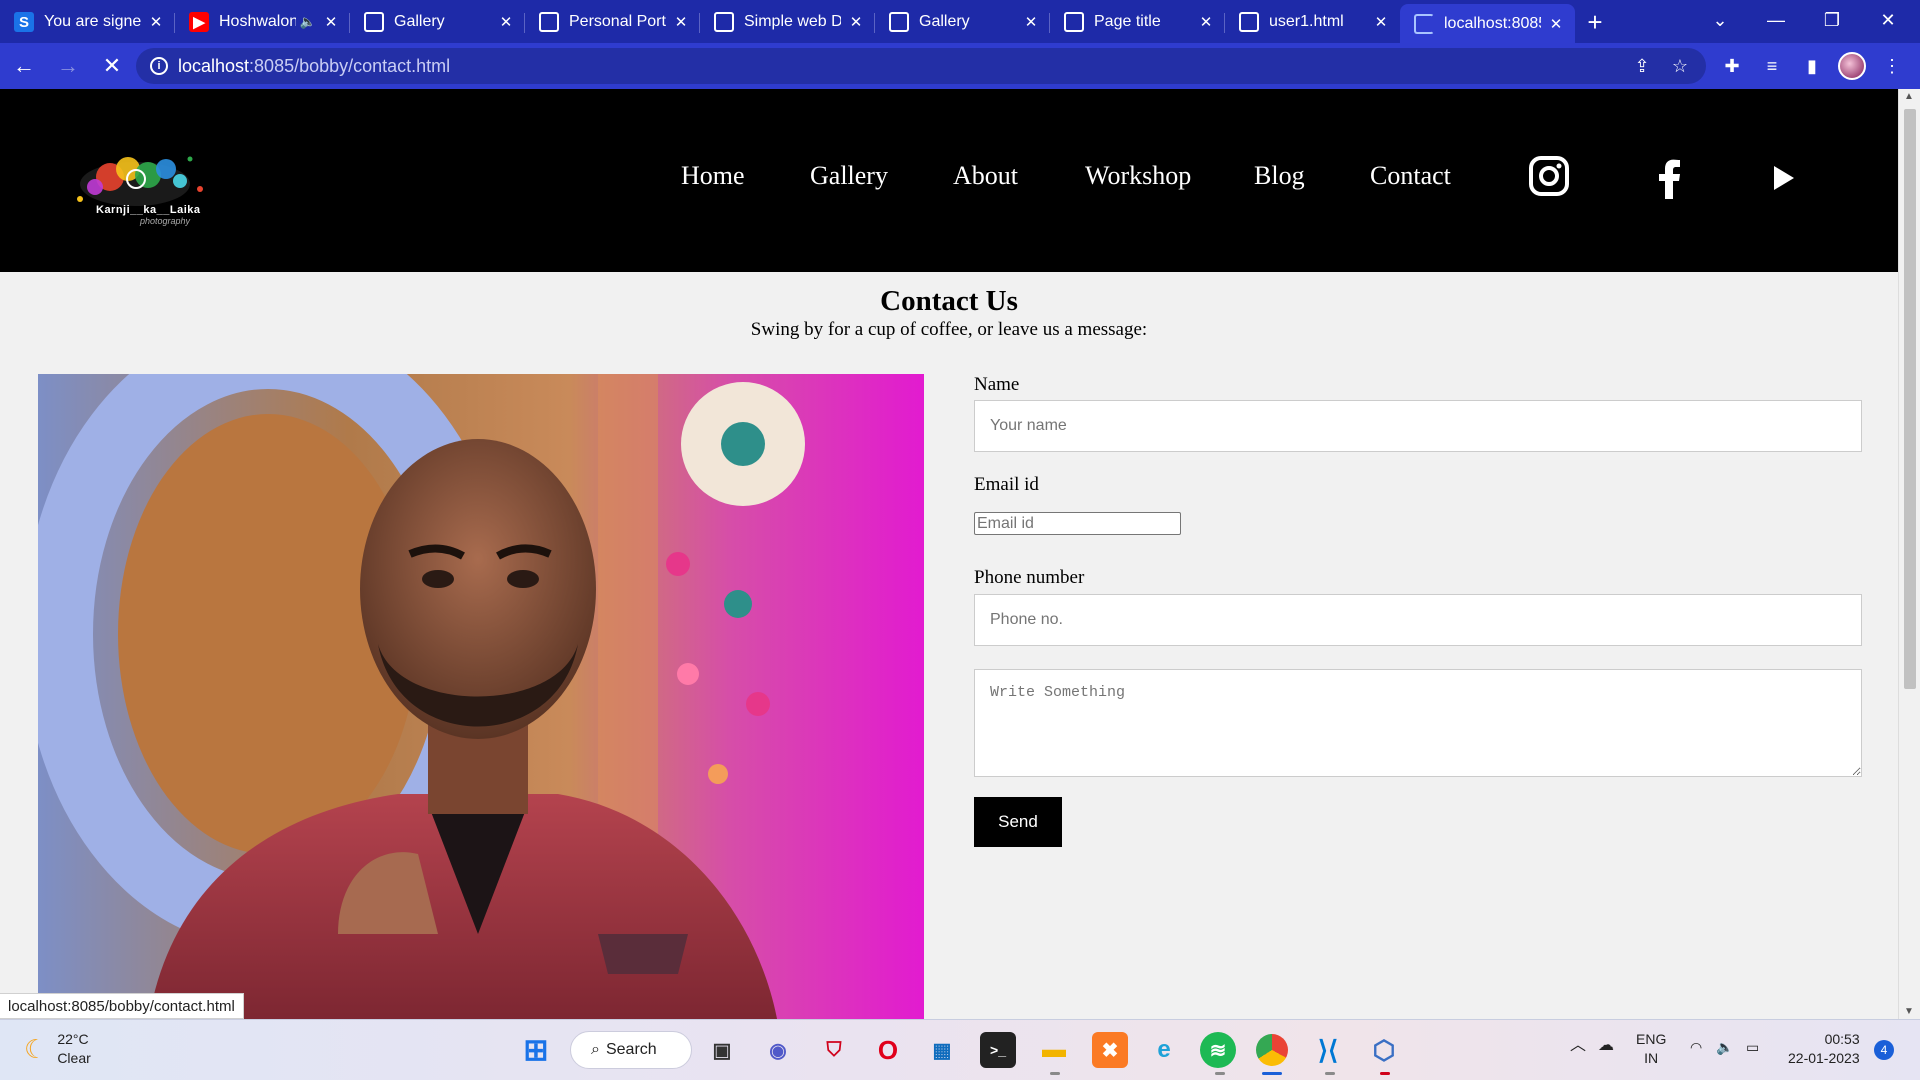 The height and width of the screenshot is (1080, 1920). I want to click on youtube-play-icon, so click(1784, 178).